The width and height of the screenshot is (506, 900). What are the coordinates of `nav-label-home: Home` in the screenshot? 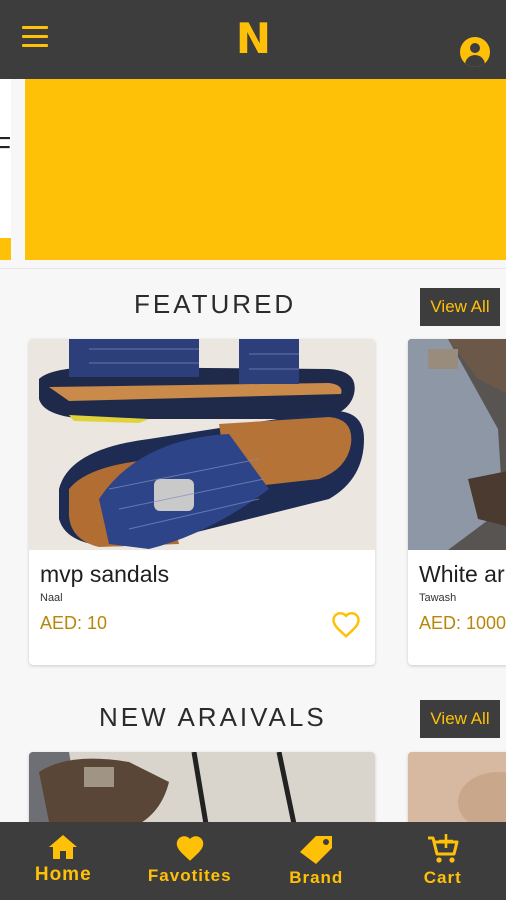 It's located at (63, 874).